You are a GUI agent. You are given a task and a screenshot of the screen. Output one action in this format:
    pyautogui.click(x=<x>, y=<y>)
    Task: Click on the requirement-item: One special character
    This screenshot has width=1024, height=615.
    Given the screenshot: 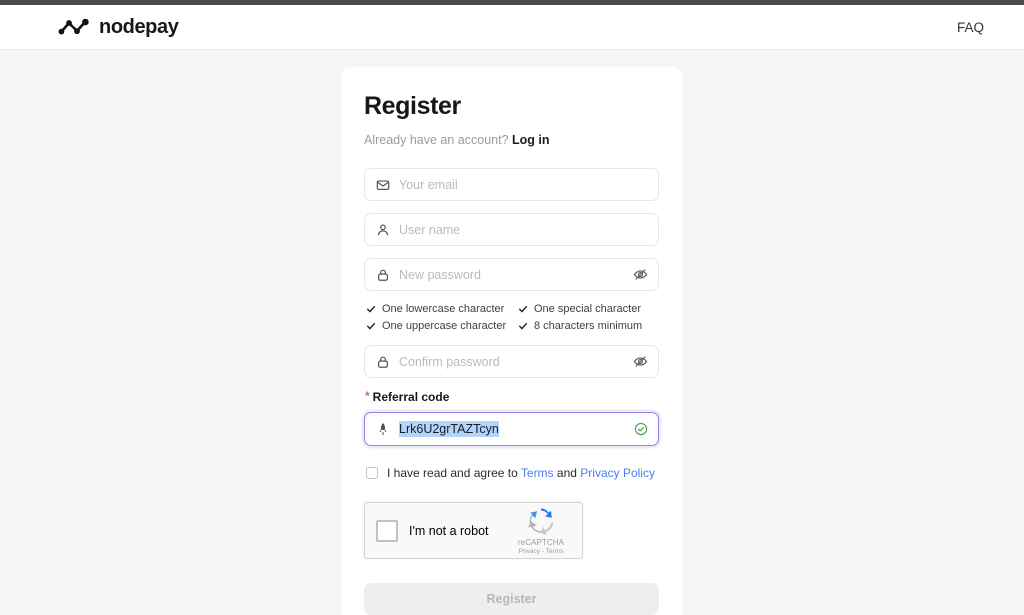 What is the action you would take?
    pyautogui.click(x=588, y=309)
    